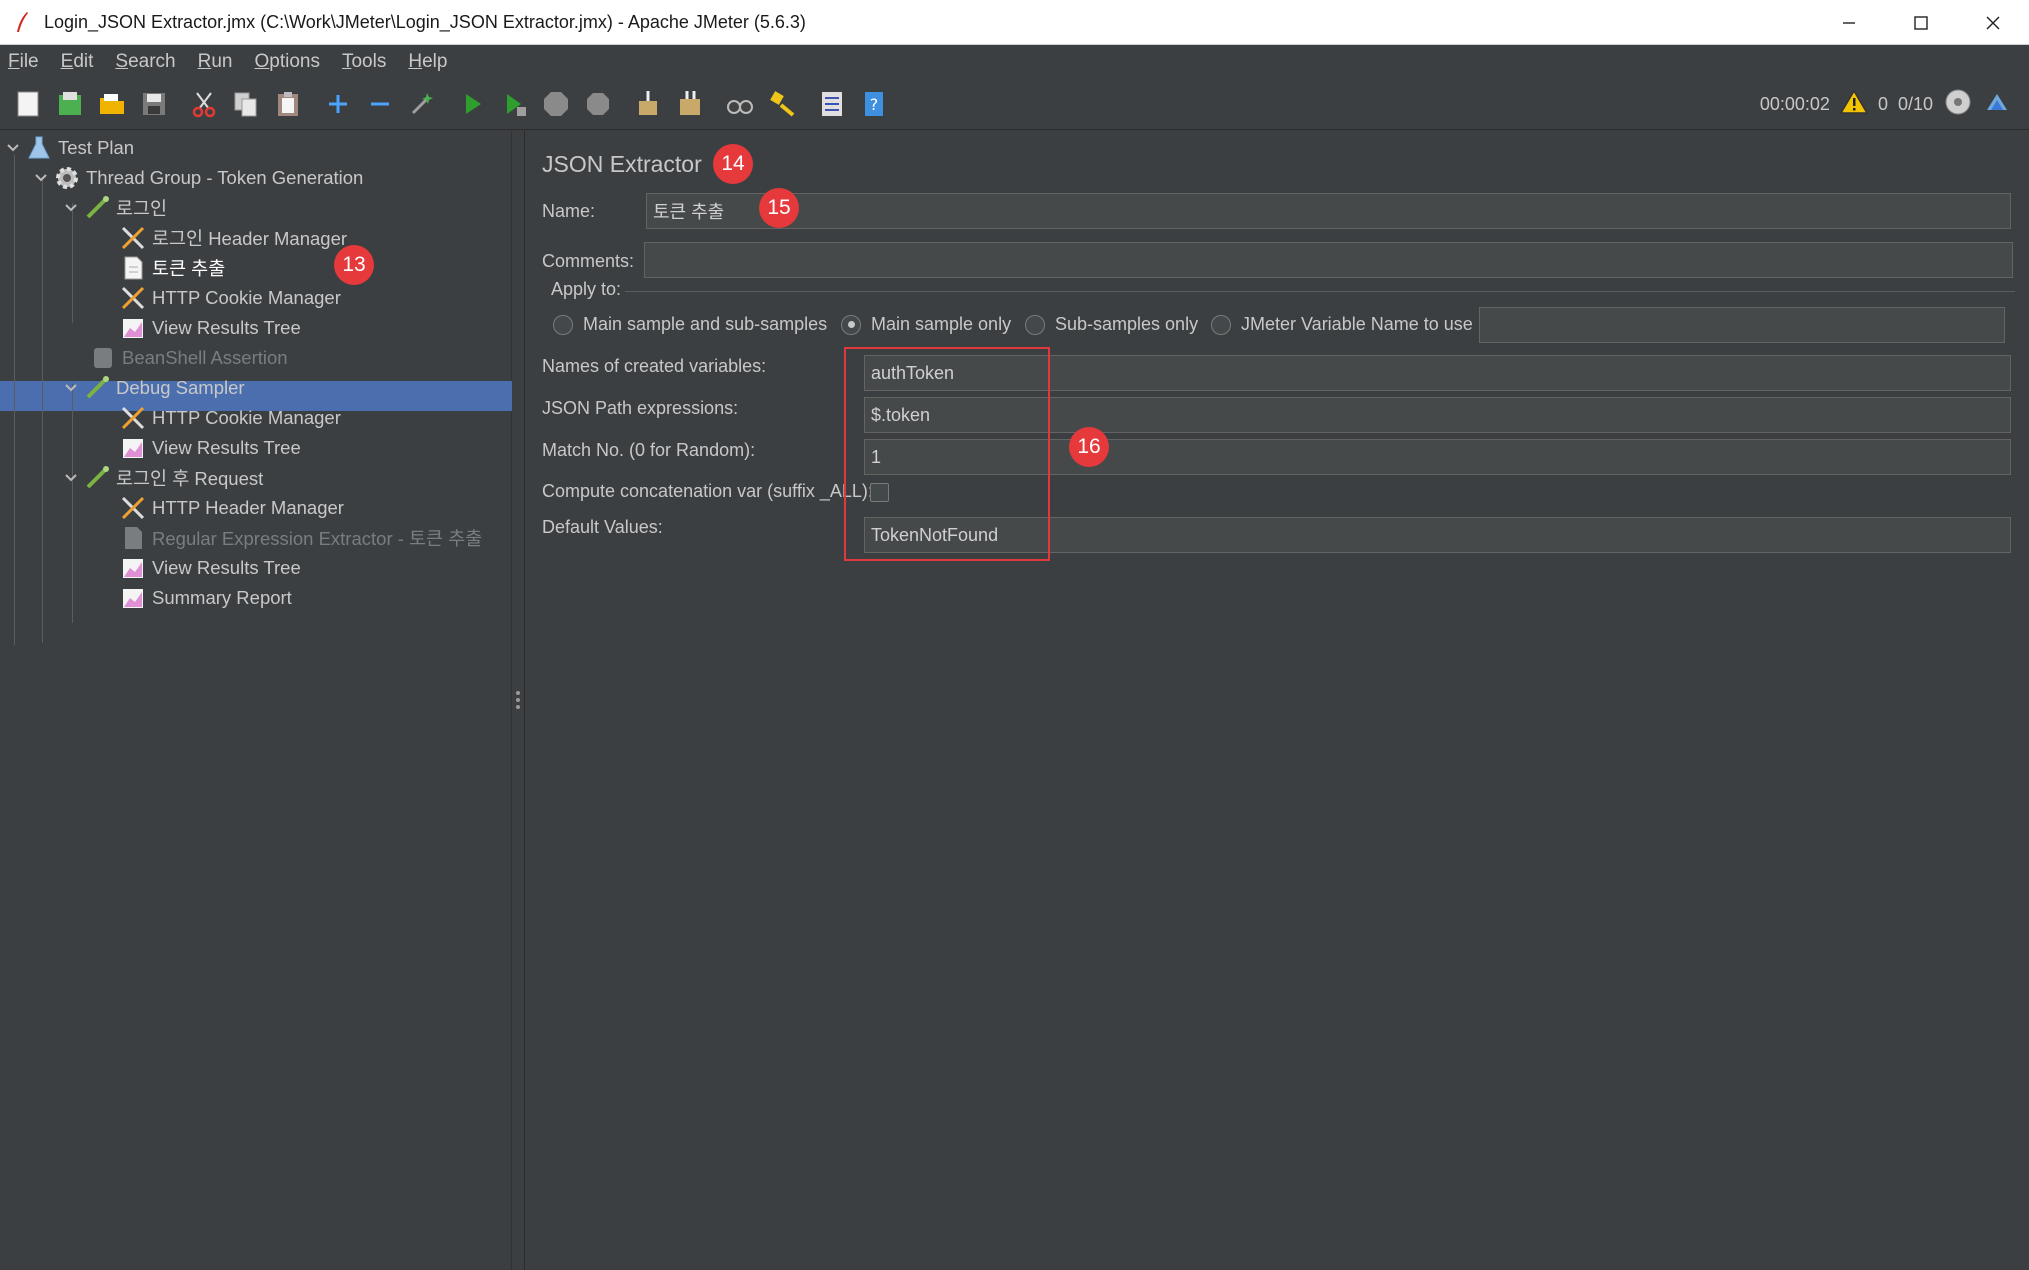 Image resolution: width=2029 pixels, height=1270 pixels. Describe the element at coordinates (1342, 324) in the screenshot. I see `radio-jmeter-variable: JMeter Variable Name to use` at that location.